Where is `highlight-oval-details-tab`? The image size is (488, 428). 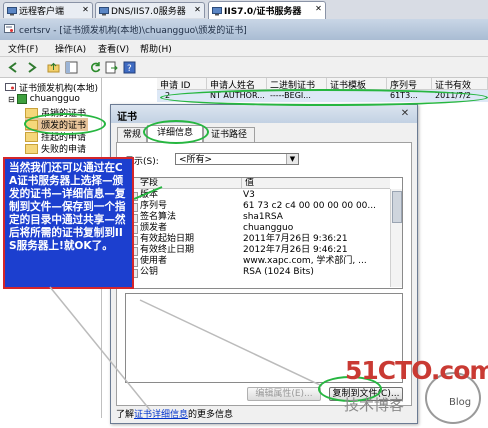
highlight-oval-details-tab is located at coordinates (176, 132).